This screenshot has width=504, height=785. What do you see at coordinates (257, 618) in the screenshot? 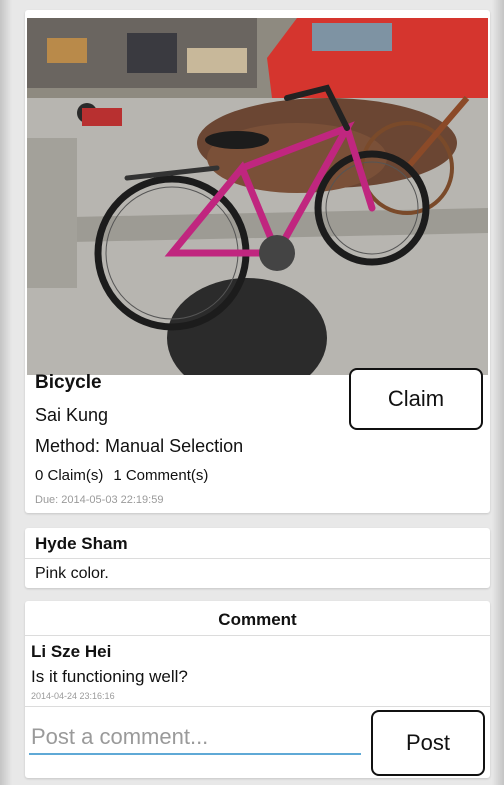
I see `comment-section-header: Comment` at bounding box center [257, 618].